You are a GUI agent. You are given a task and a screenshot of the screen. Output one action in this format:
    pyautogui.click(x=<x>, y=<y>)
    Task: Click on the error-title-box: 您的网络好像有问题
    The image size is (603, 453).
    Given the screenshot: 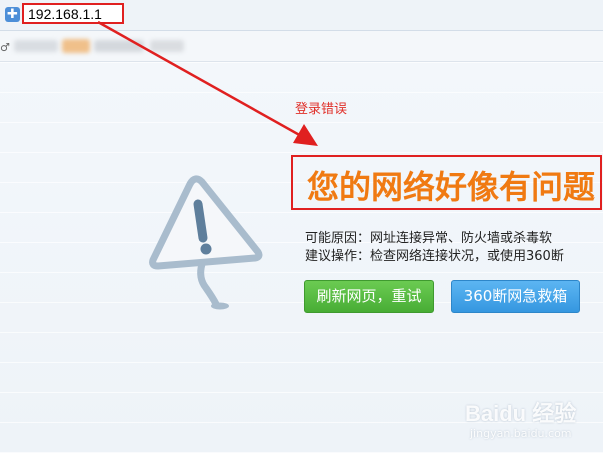 What is the action you would take?
    pyautogui.click(x=446, y=182)
    